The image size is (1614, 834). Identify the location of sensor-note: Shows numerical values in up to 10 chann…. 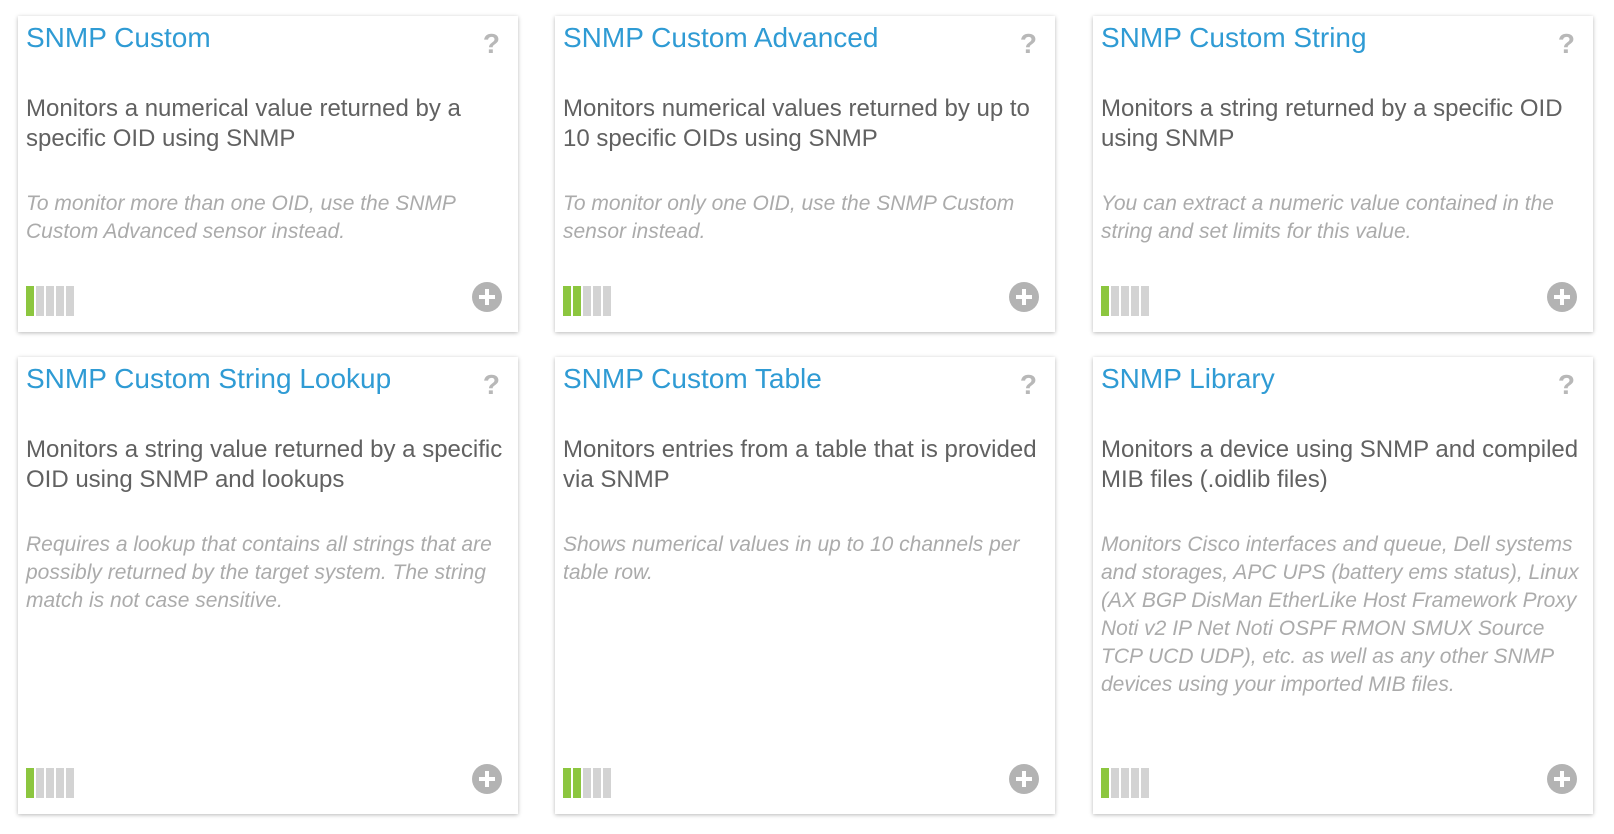
(791, 558).